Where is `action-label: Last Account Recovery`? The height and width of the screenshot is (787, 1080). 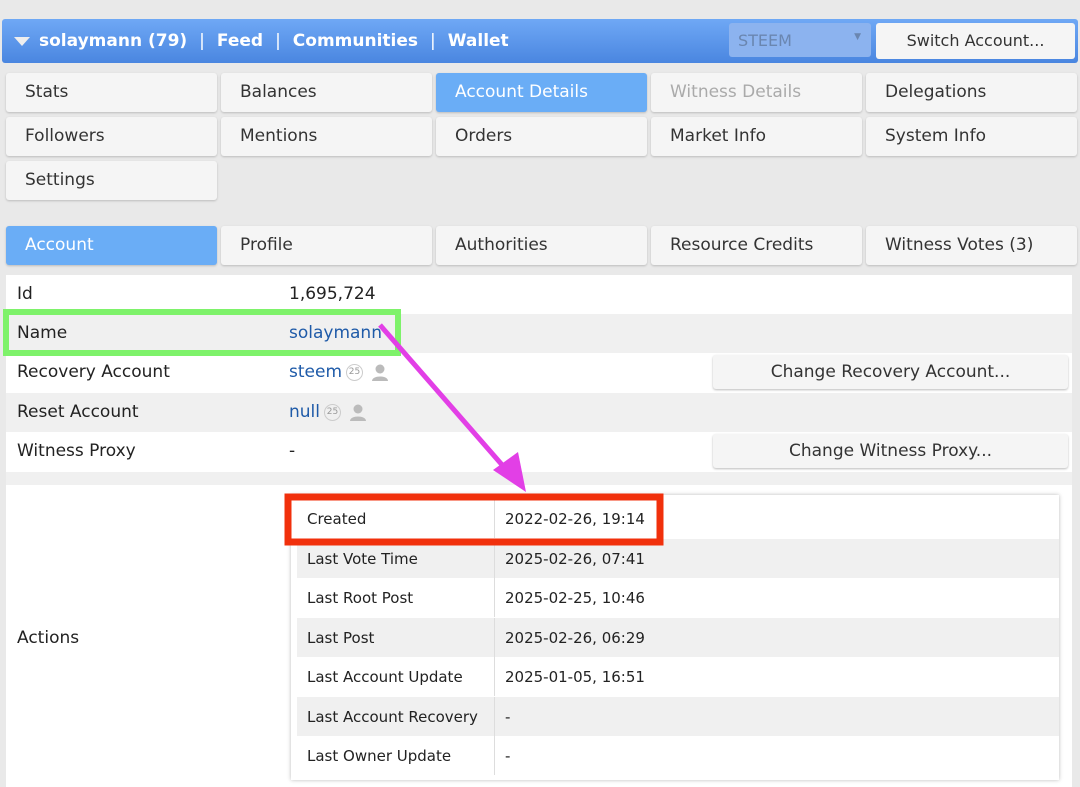
action-label: Last Account Recovery is located at coordinates (392, 716).